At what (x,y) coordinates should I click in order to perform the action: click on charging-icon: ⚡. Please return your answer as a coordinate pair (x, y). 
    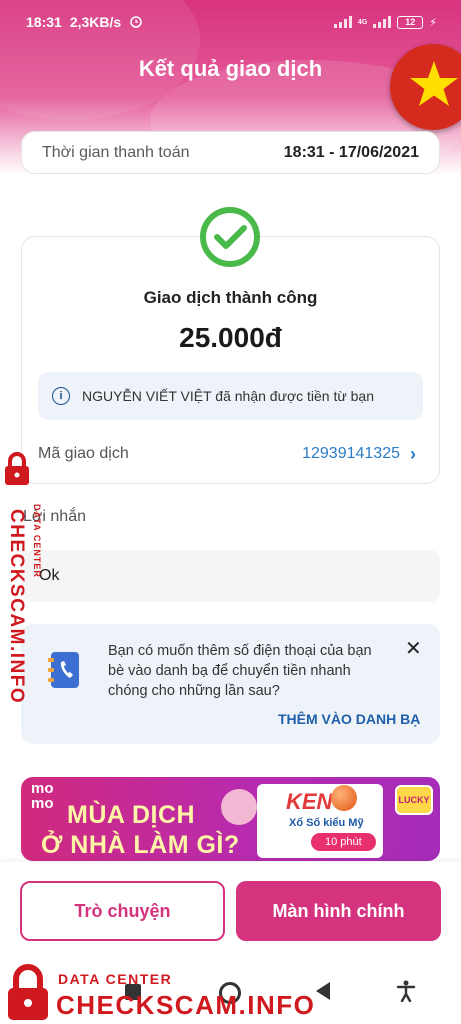
    Looking at the image, I should click on (433, 22).